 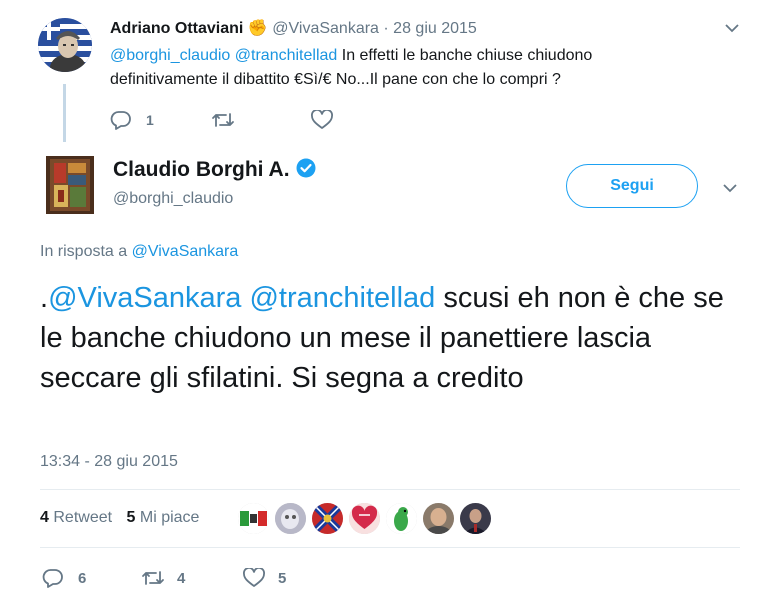 What do you see at coordinates (119, 518) in the screenshot?
I see `tweet-stats: 4 Retweet 5 Mi piace` at bounding box center [119, 518].